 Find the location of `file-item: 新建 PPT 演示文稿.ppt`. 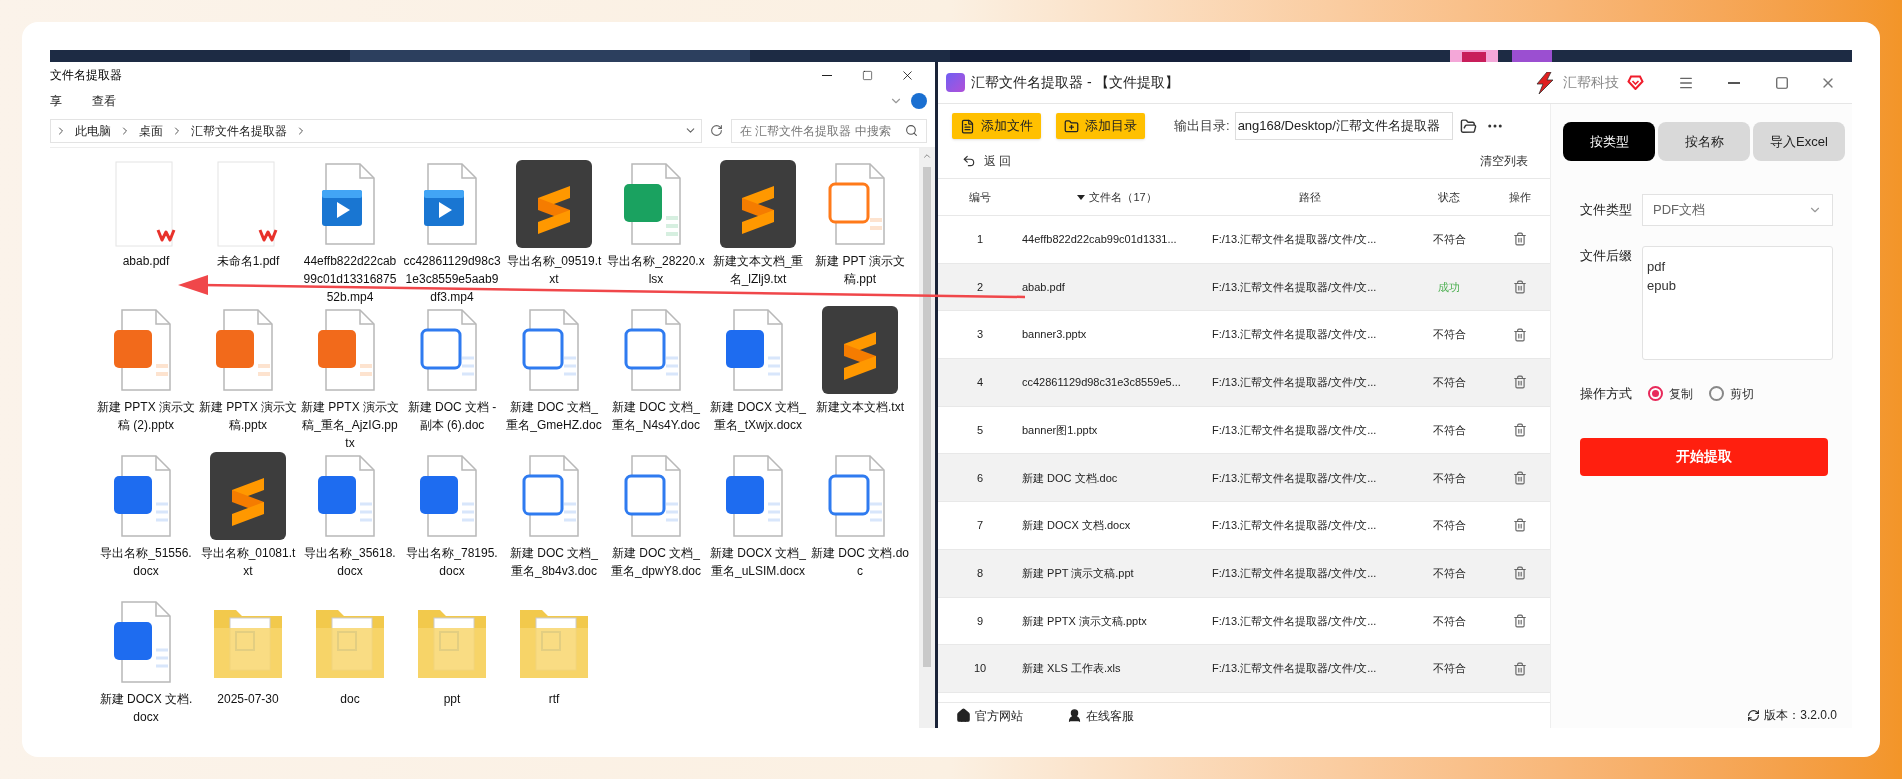

file-item: 新建 PPT 演示文稿.ppt is located at coordinates (860, 224).